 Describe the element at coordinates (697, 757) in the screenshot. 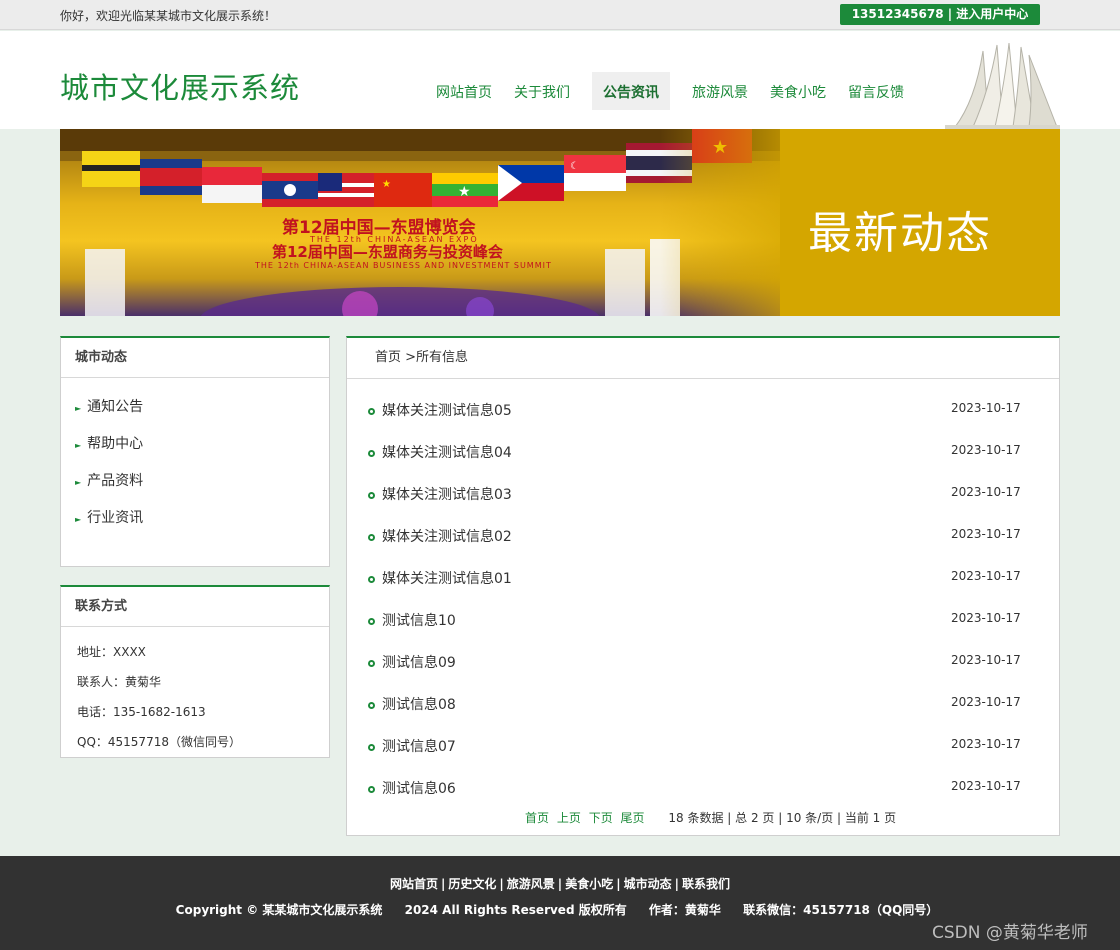

I see `news-item: 测试信息07 2023-10-17` at that location.